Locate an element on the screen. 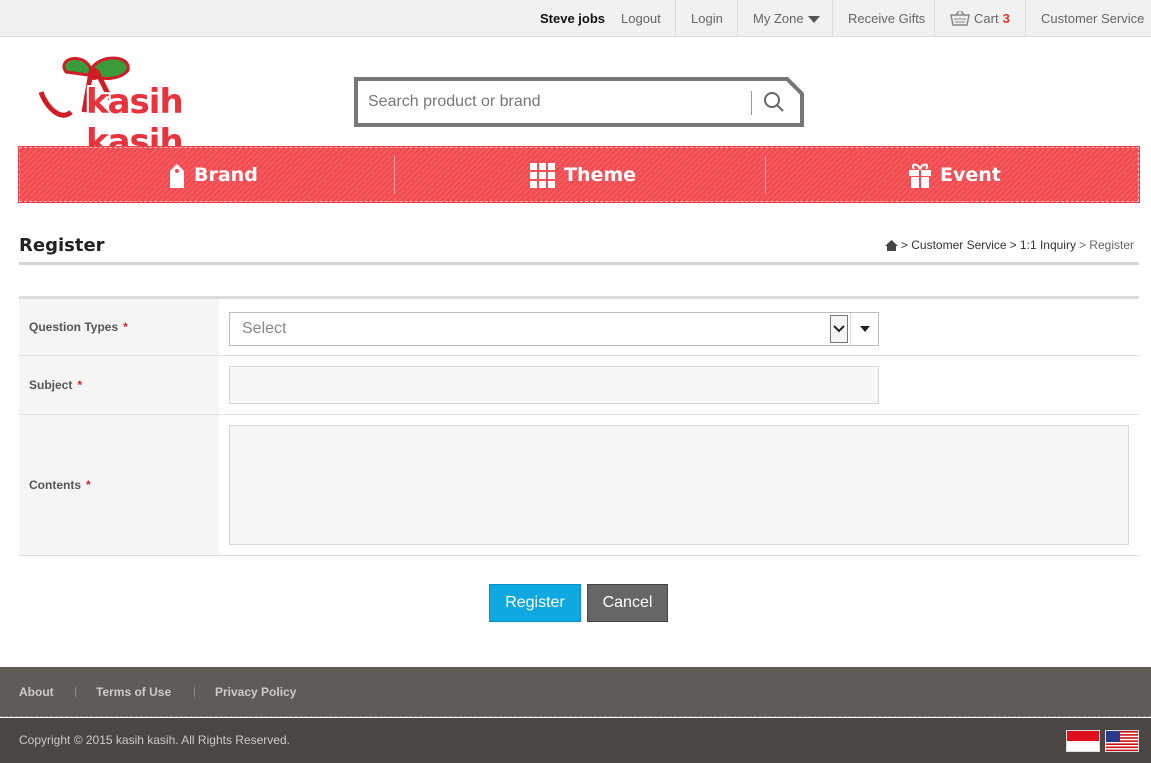 The image size is (1151, 763). my-zone-menu: My Zone is located at coordinates (786, 18).